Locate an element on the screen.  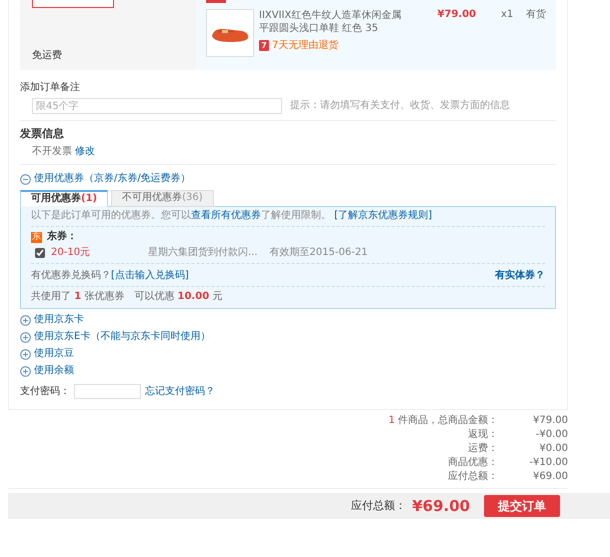
summary-label: 商品优惠： is located at coordinates (473, 462).